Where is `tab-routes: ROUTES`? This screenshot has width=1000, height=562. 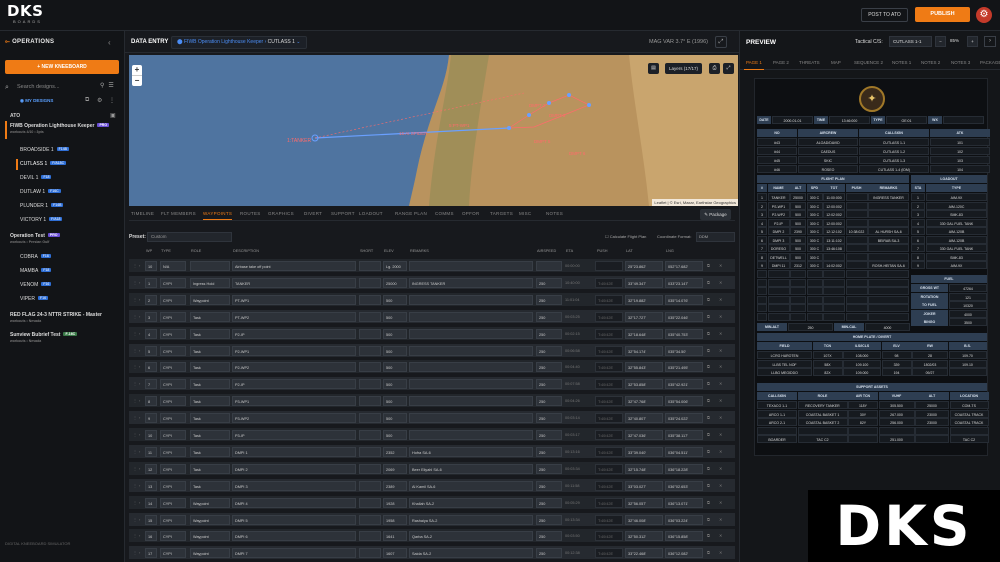
tab-routes: ROUTES is located at coordinates (250, 213).